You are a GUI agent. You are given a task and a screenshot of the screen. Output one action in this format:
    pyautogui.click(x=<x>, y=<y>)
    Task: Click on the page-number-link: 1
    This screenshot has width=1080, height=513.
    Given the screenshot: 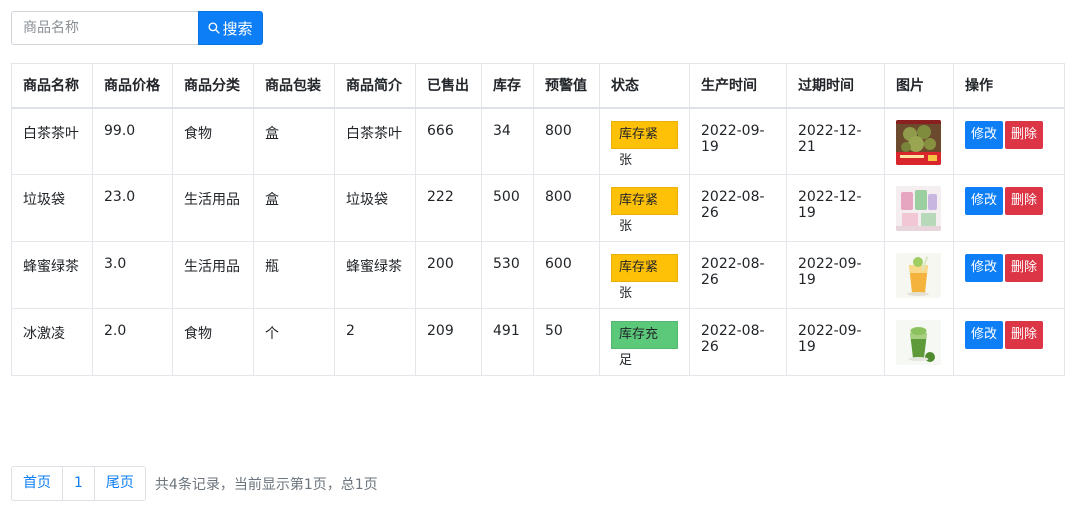 What is the action you would take?
    pyautogui.click(x=78, y=483)
    